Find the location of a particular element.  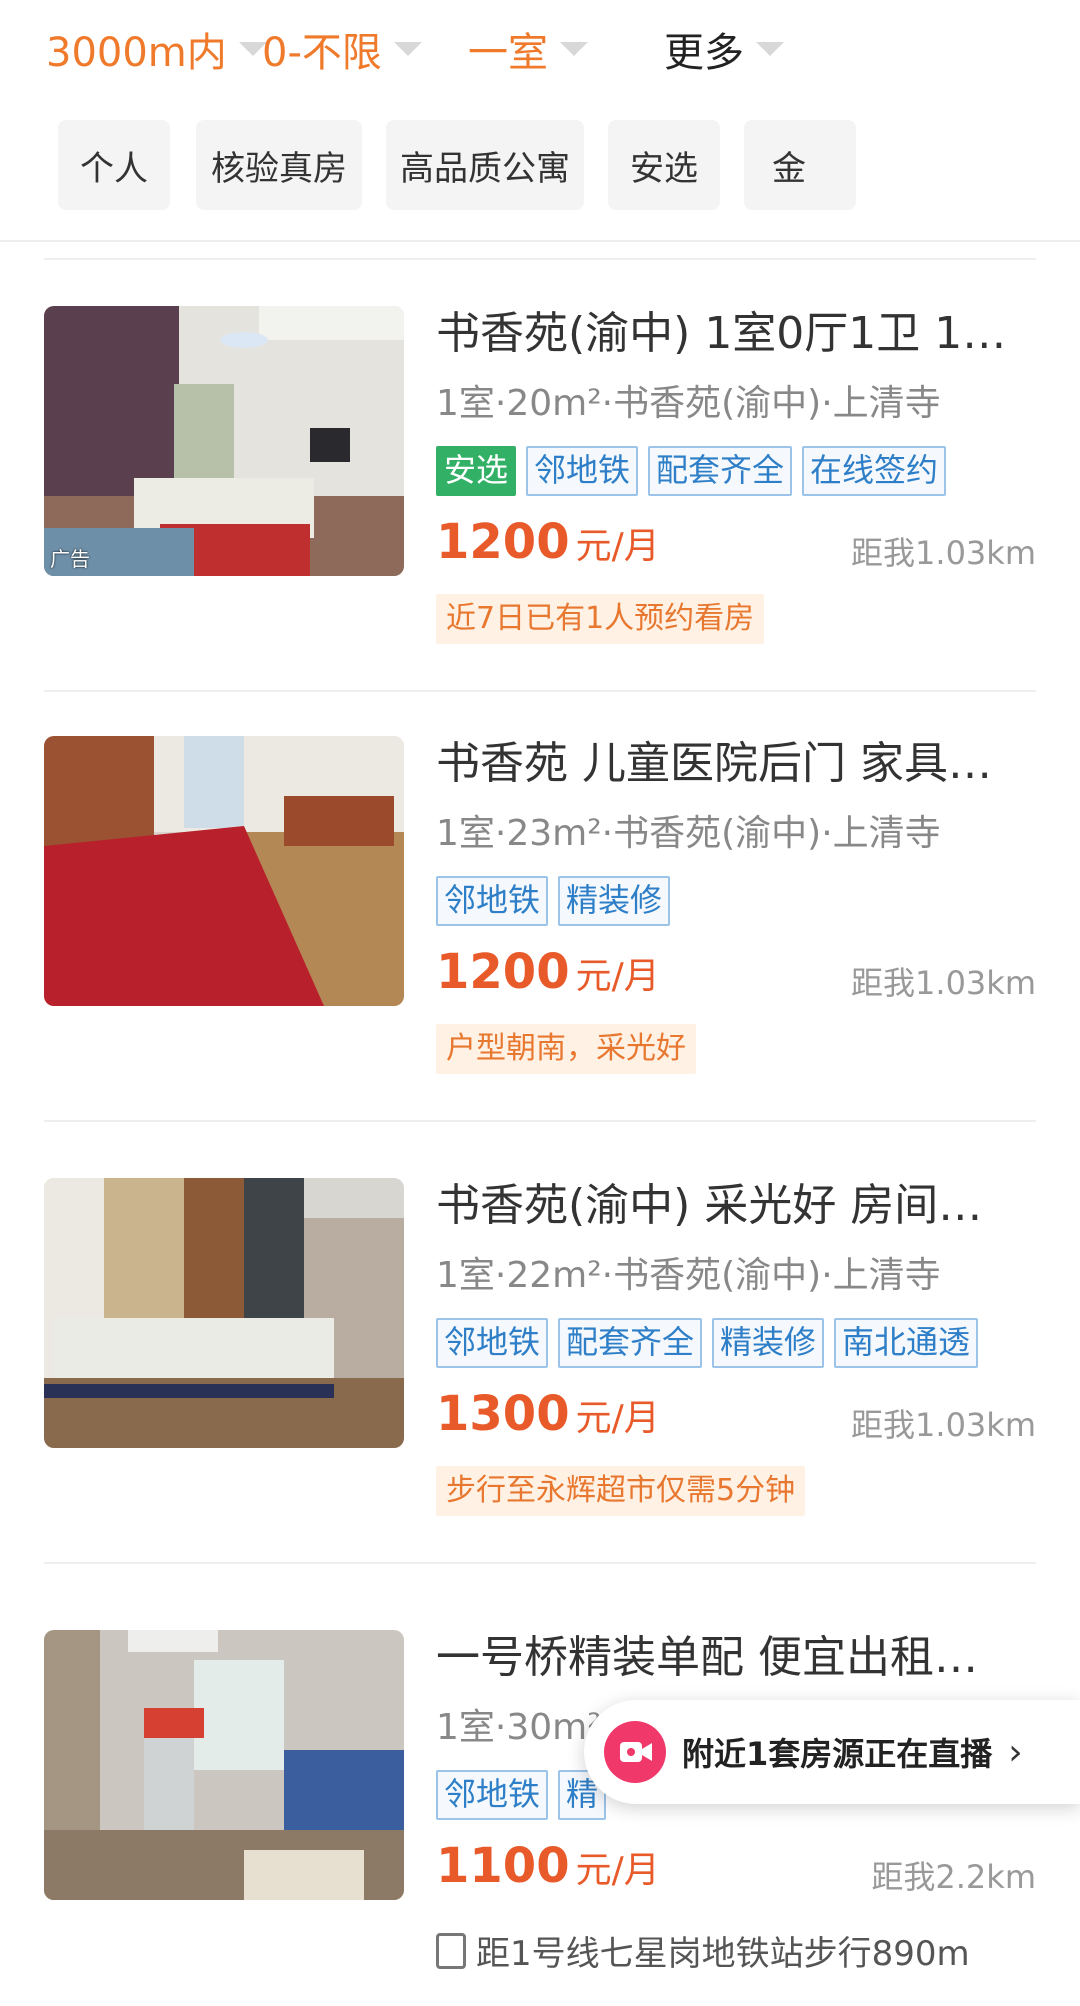

filter-bar: 3000m内 0-不限 一室 更多 is located at coordinates (540, 48).